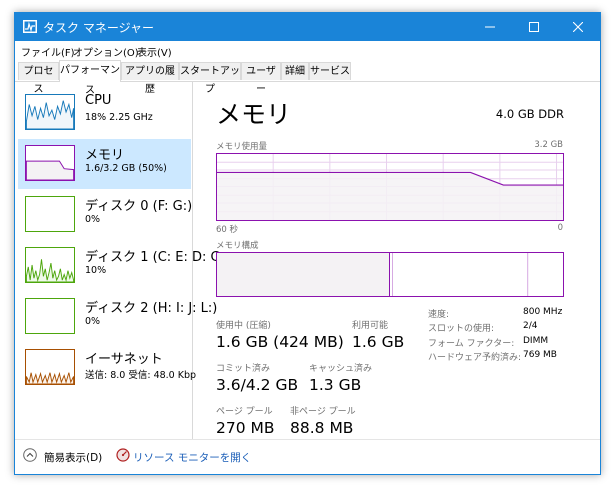 The image size is (613, 487). Describe the element at coordinates (50, 170) in the screenshot. I see `memory-thumbnail-fill` at that location.